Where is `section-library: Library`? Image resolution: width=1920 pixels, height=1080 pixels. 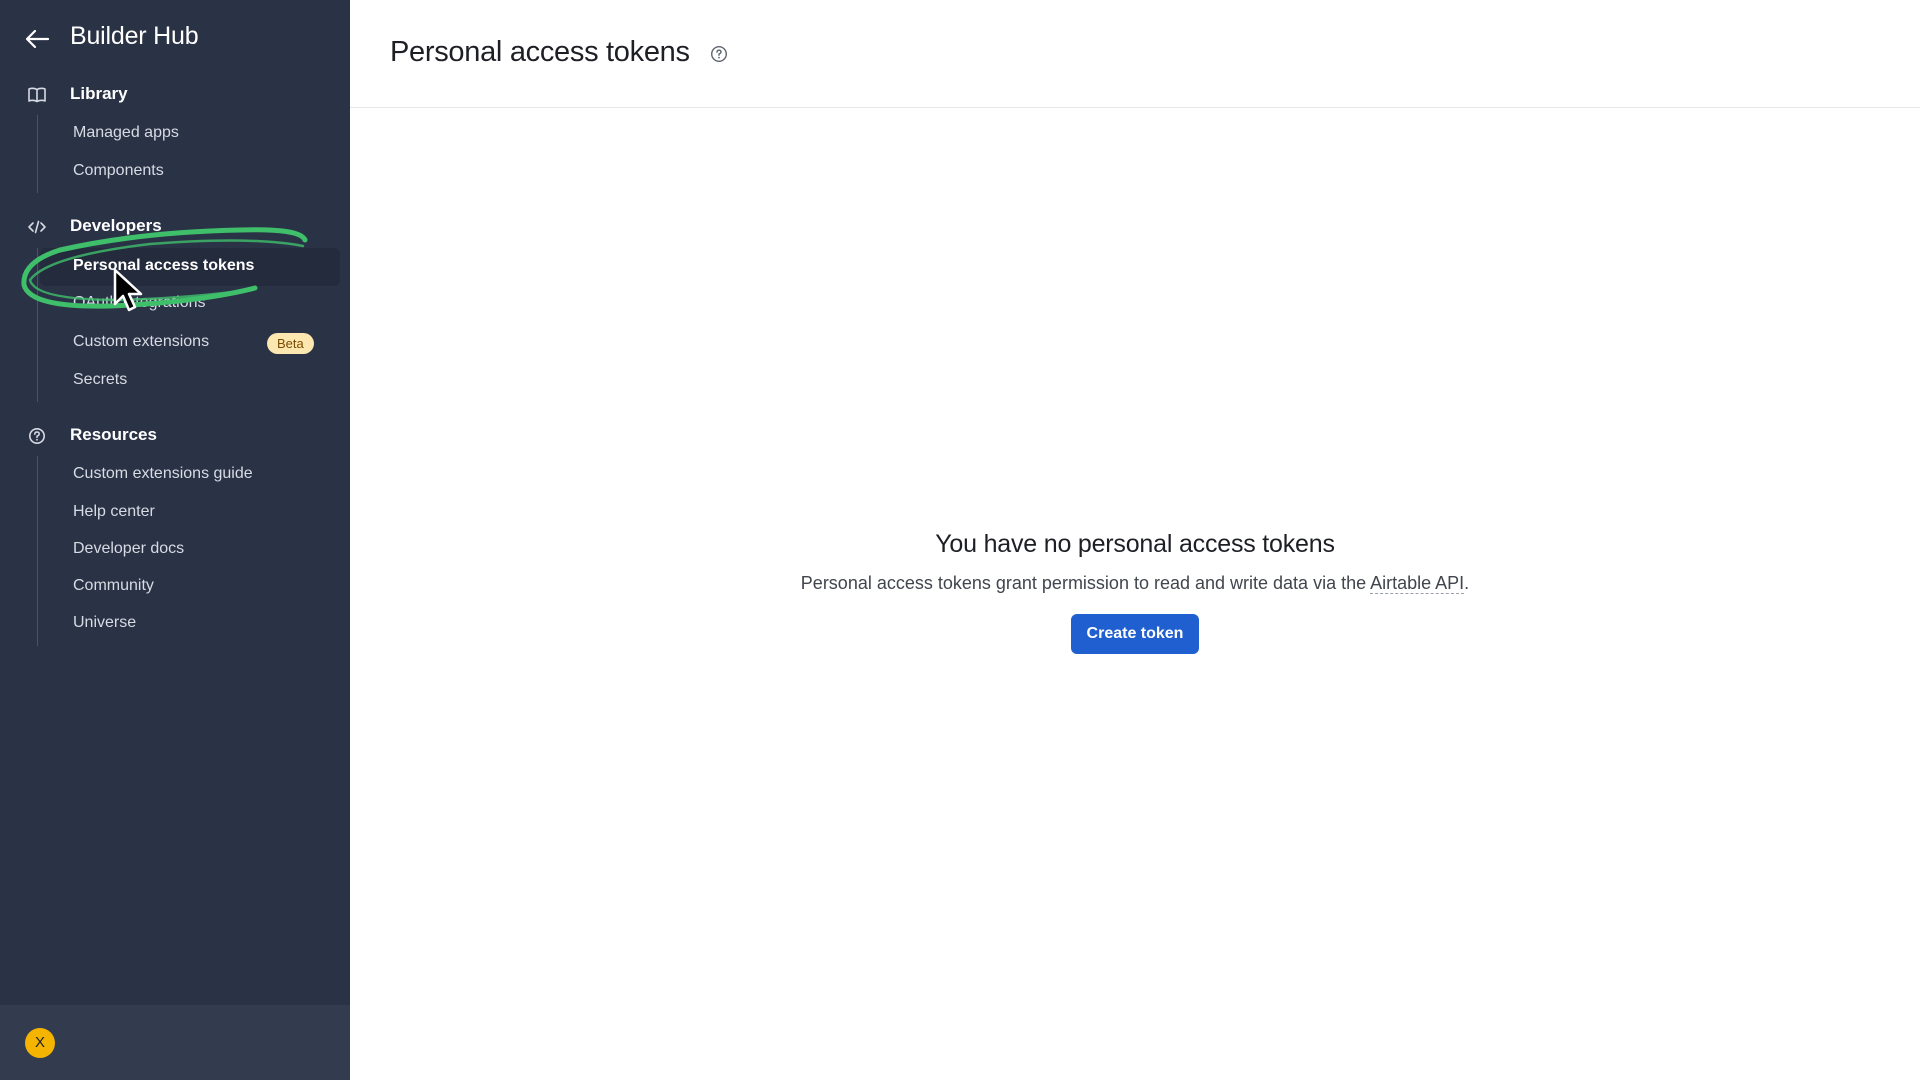 section-library: Library is located at coordinates (175, 95).